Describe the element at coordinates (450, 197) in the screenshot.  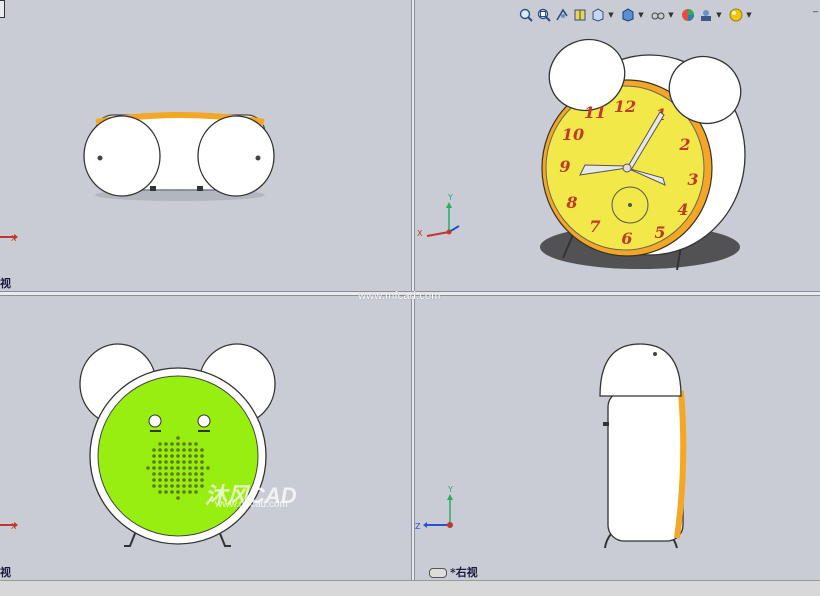
I see `svg-text: Y` at that location.